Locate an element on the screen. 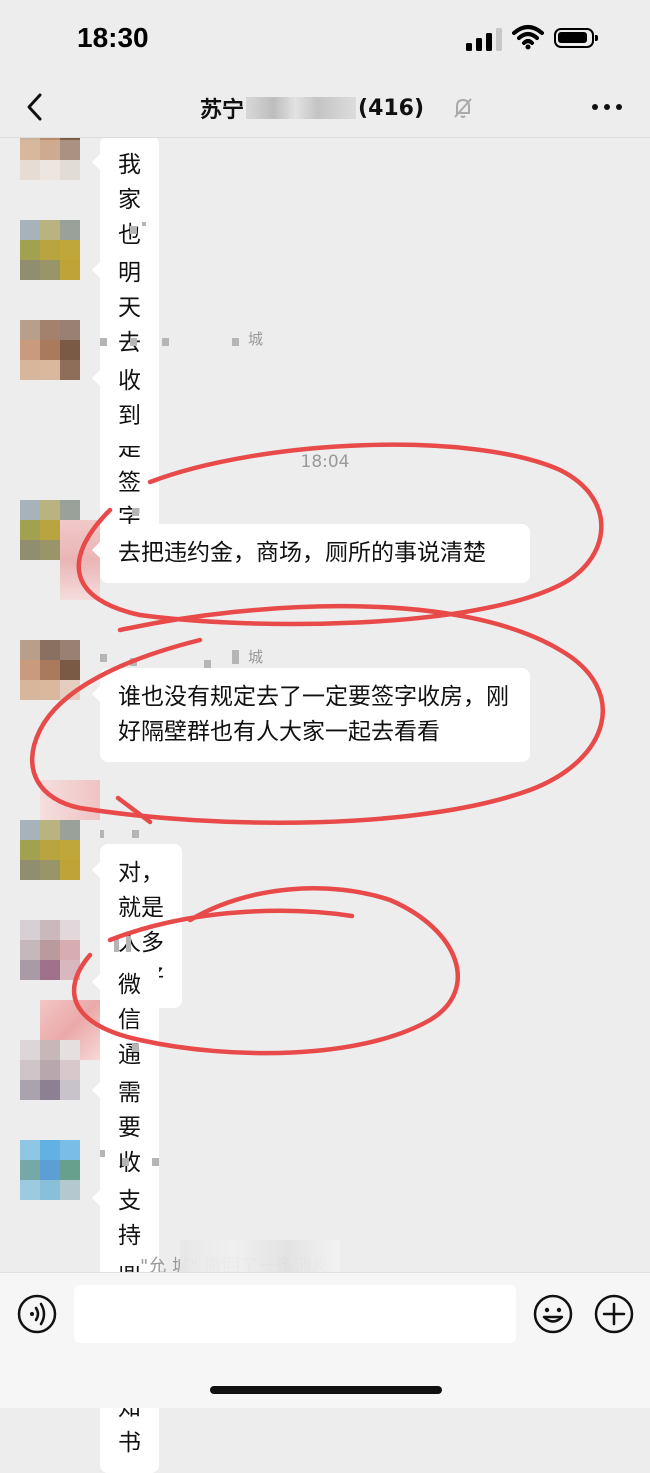 The width and height of the screenshot is (650, 1473). message-bubble: 去把违约金，商场，厕所的事说清楚 is located at coordinates (311, 553).